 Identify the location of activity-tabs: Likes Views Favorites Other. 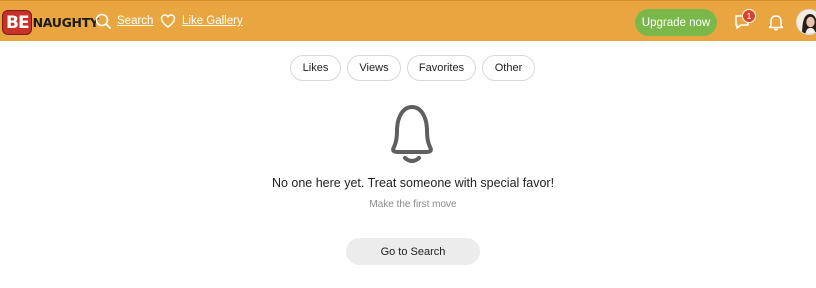
(408, 68).